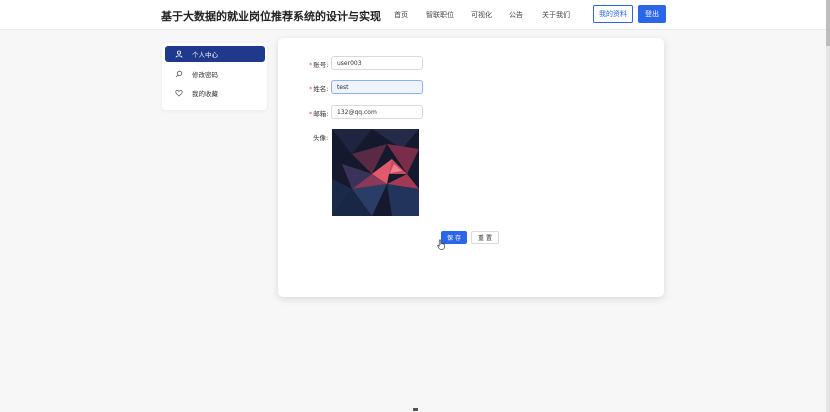 The image size is (830, 412). Describe the element at coordinates (319, 89) in the screenshot. I see `name-label: *姓名:` at that location.